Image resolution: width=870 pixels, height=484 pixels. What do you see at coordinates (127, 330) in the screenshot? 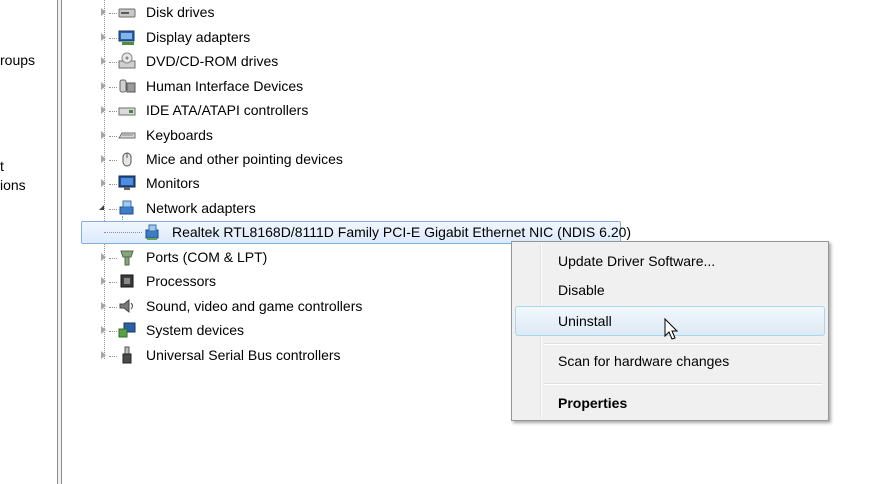
I see `system-device-icon` at bounding box center [127, 330].